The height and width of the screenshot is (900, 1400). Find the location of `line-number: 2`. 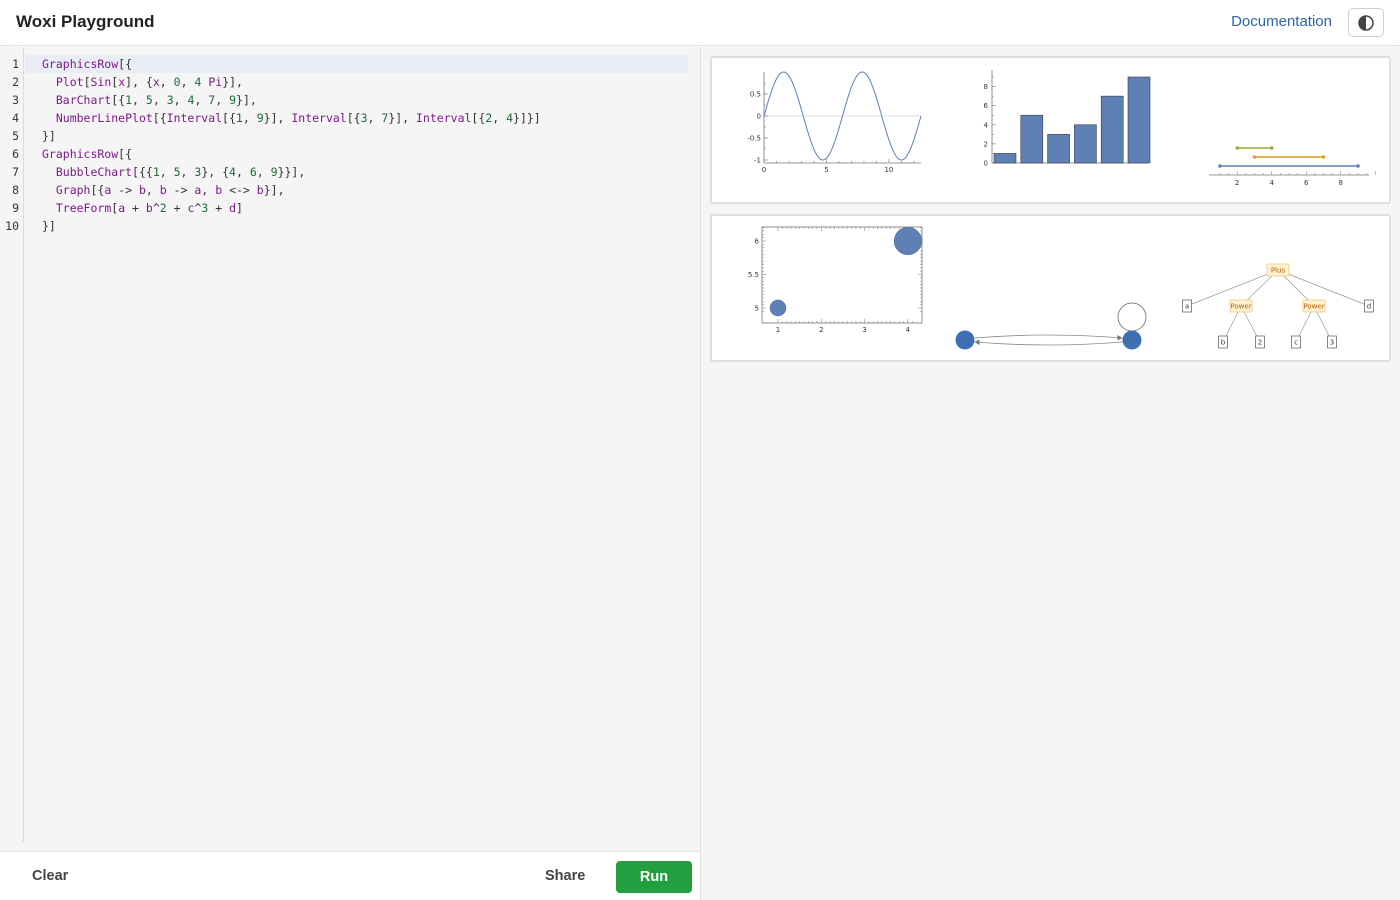

line-number: 2 is located at coordinates (15, 82).